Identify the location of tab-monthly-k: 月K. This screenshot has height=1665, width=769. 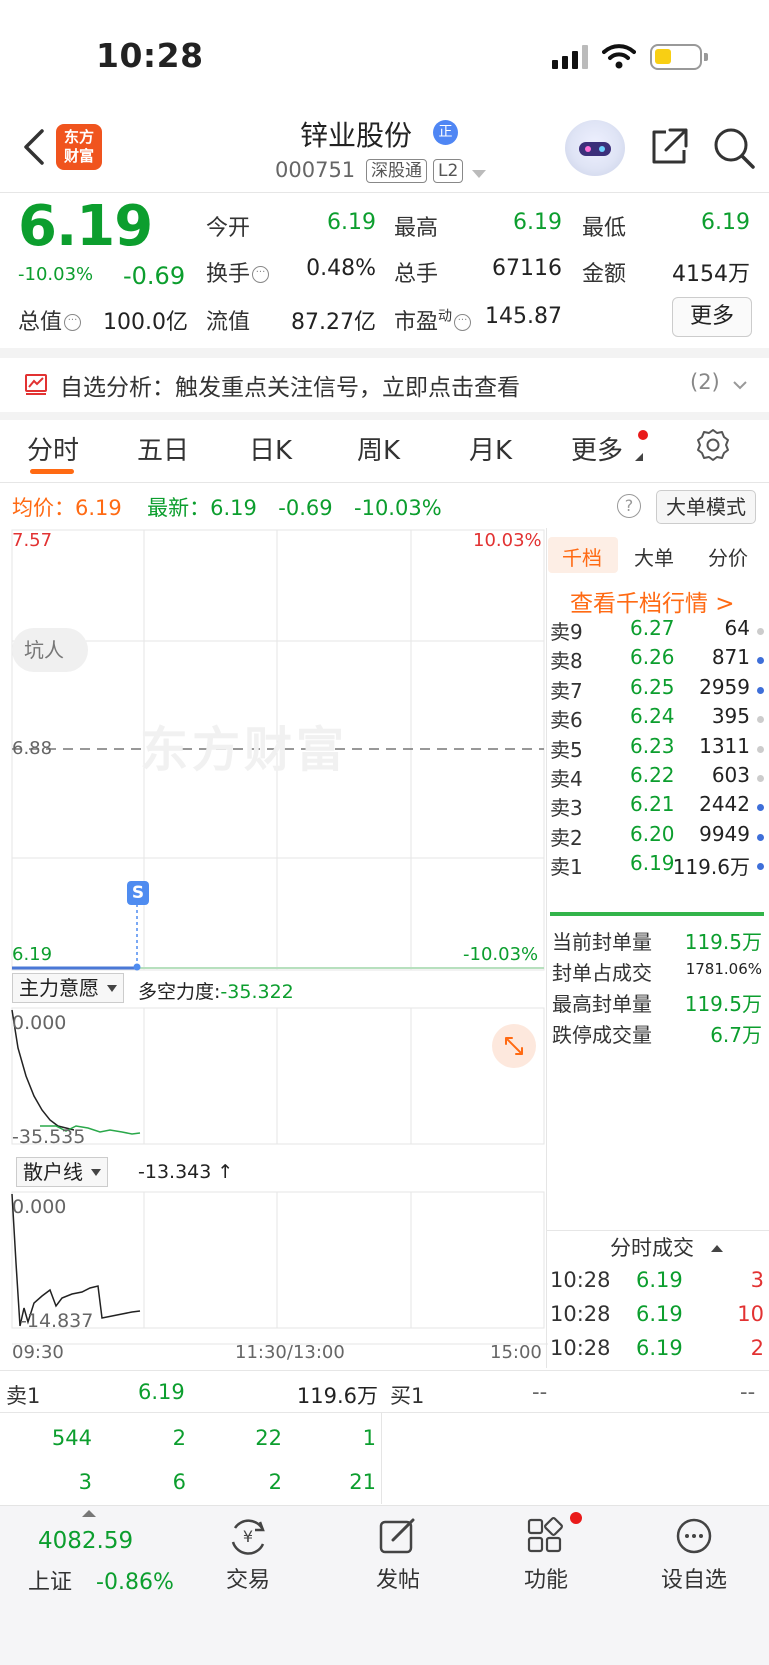
(490, 448).